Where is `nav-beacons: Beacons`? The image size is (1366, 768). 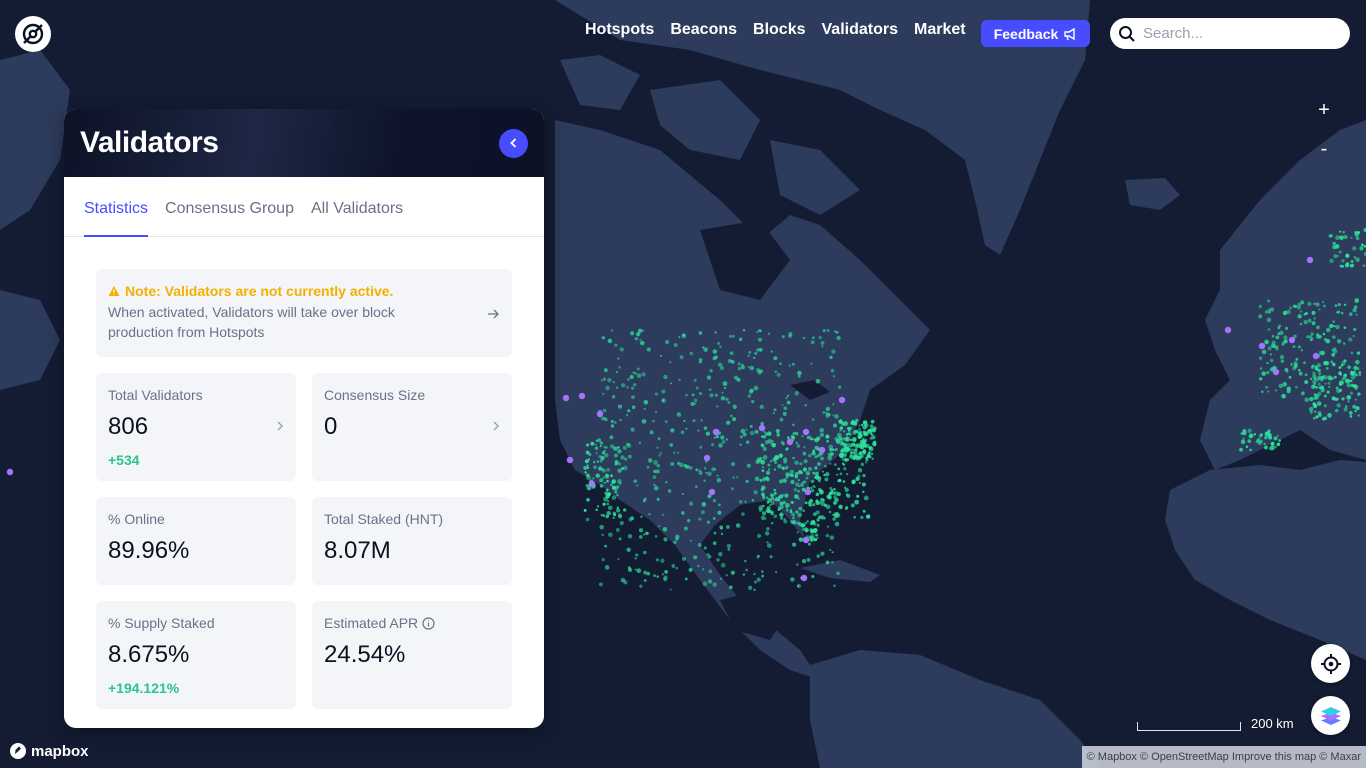 nav-beacons: Beacons is located at coordinates (703, 30).